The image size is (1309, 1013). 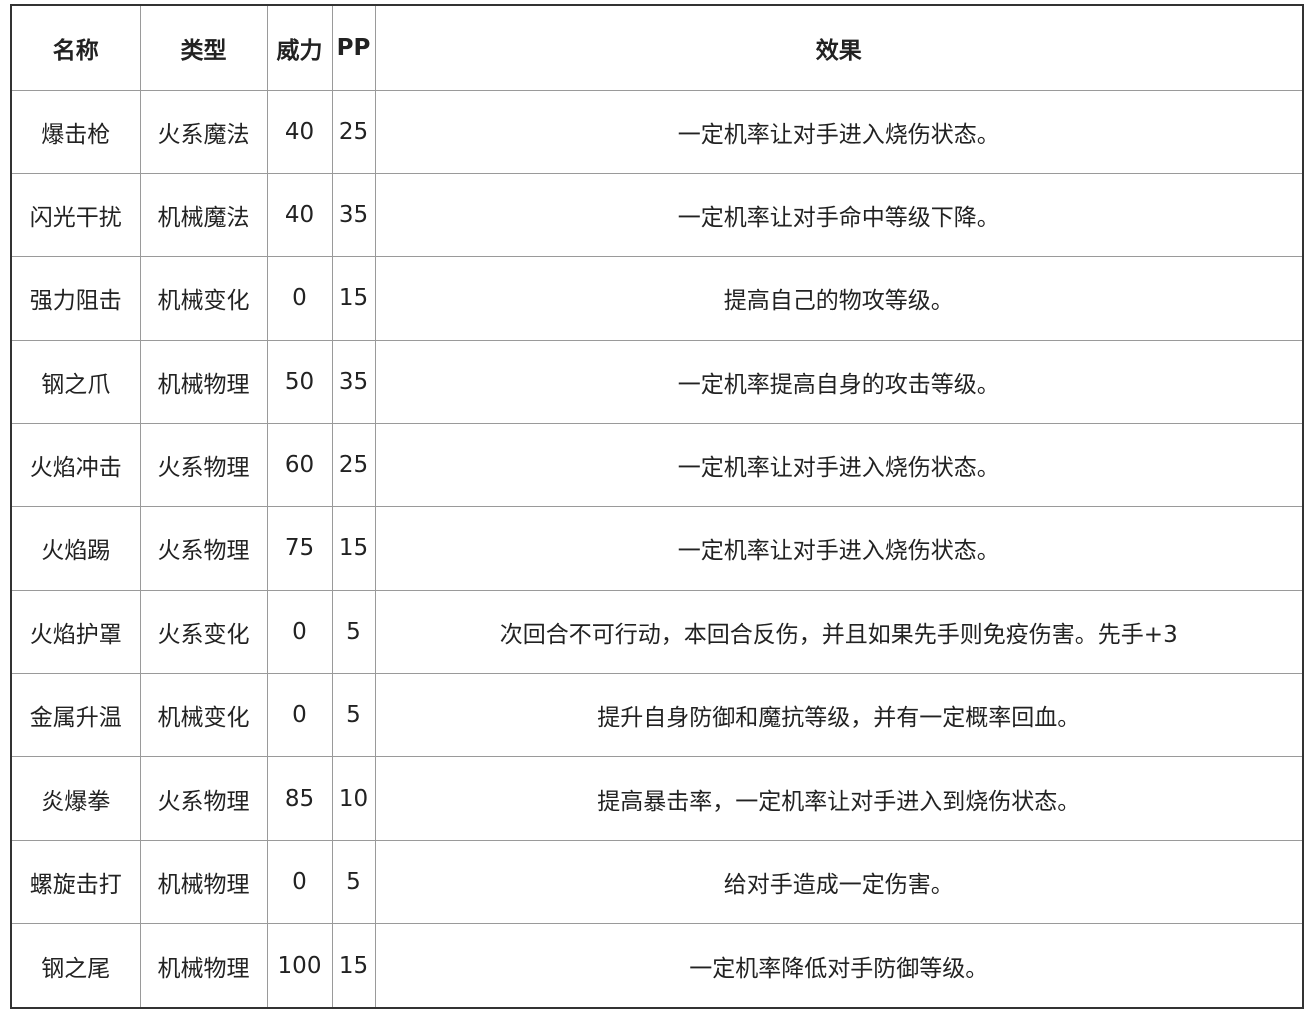 What do you see at coordinates (76, 632) in the screenshot?
I see `cell-name: 火焰护罩` at bounding box center [76, 632].